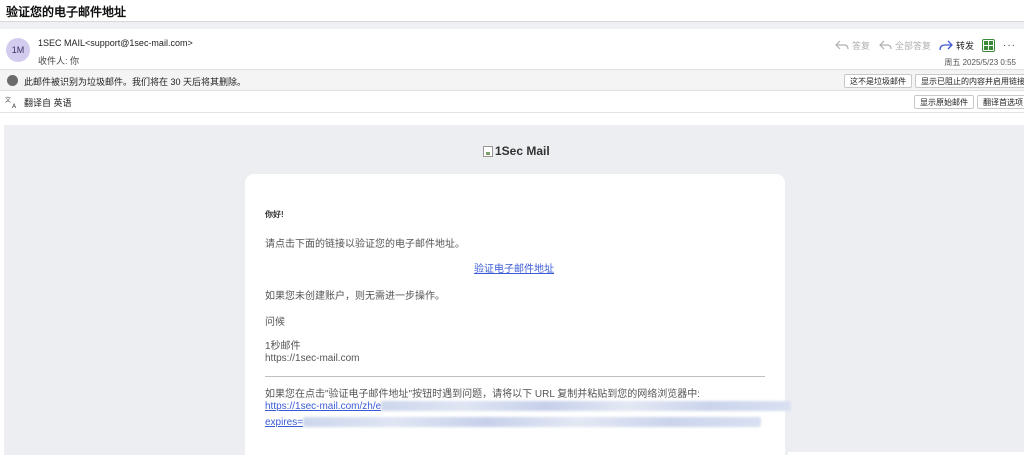 The width and height of the screenshot is (1024, 464). I want to click on message-actions: 答复 全部答复 转发 ···, so click(925, 45).